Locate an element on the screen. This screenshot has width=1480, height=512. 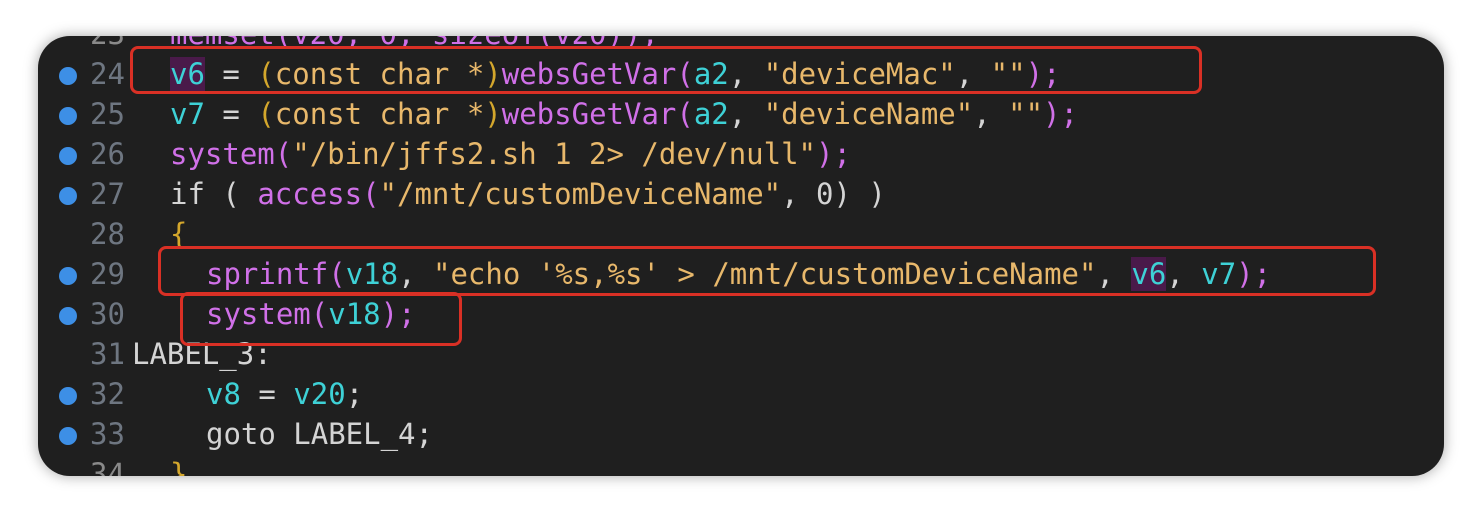
line-number: 33 is located at coordinates (107, 434).